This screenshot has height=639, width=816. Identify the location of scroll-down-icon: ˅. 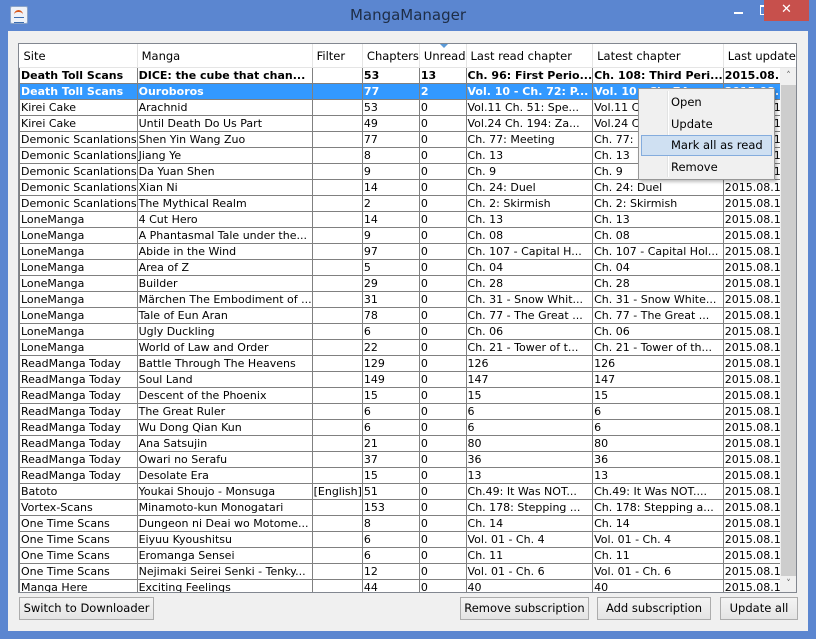
(788, 584).